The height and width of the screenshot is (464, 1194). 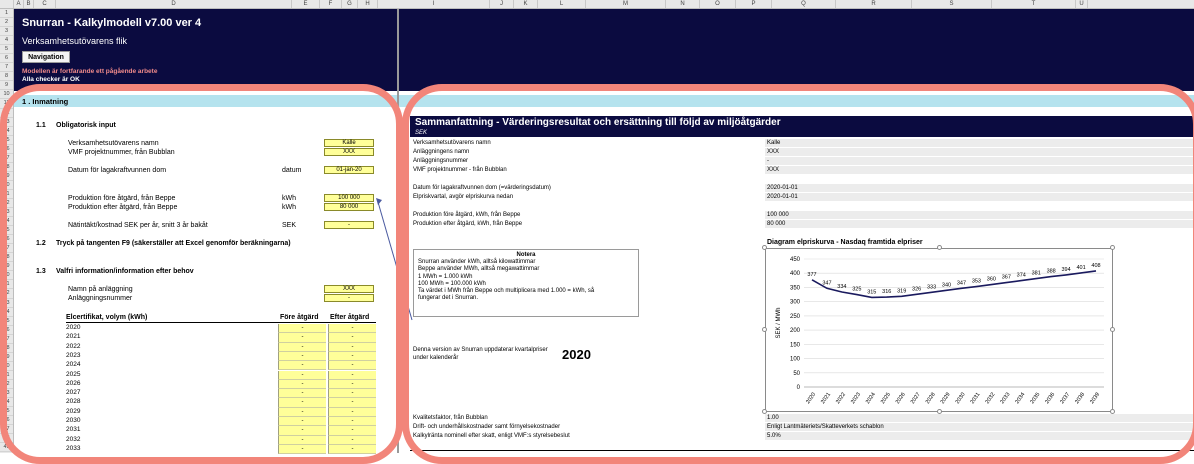 I want to click on sheet-subtitle: Verksamhetsutövarens flik, so click(x=75, y=41).